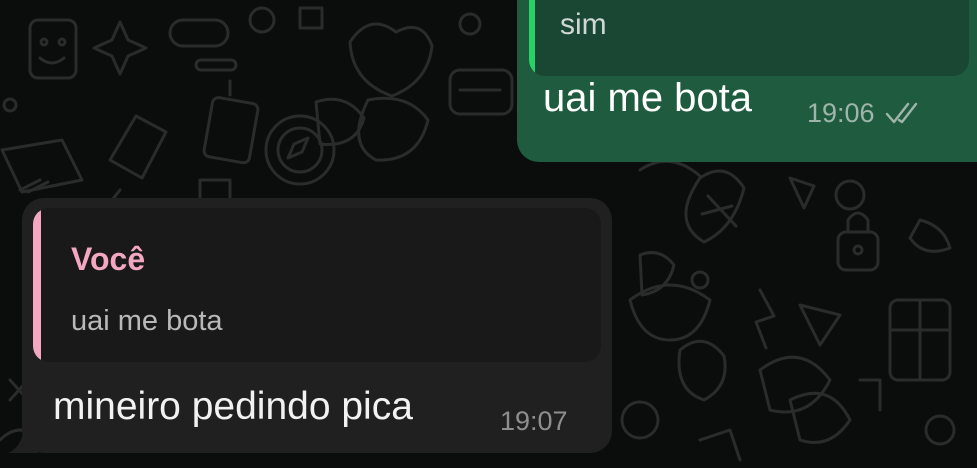  I want to click on message-meta: 19:07, so click(534, 421).